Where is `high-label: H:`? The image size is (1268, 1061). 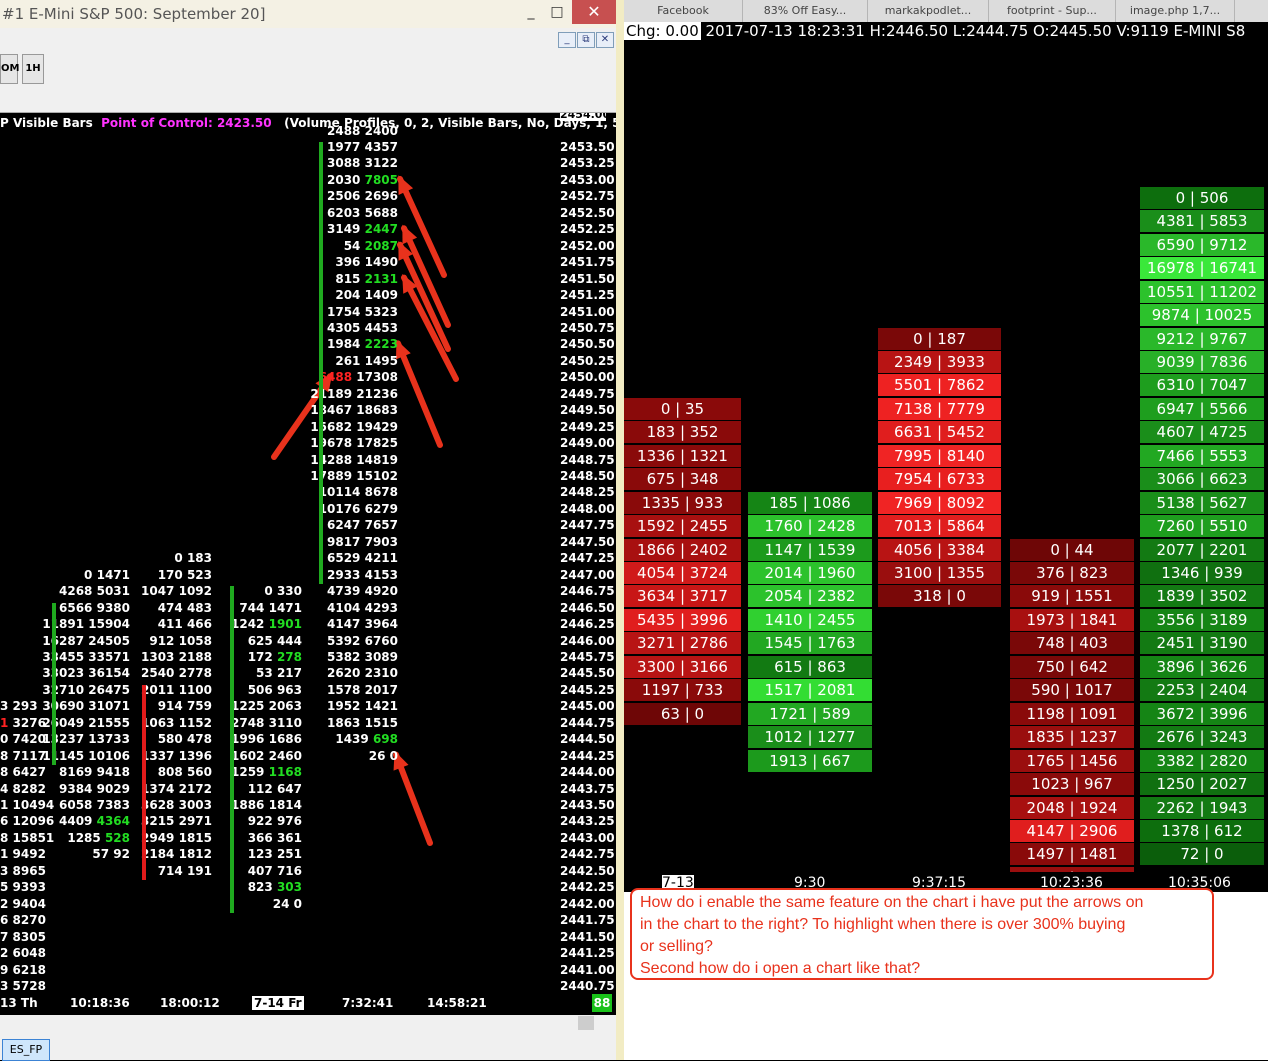 high-label: H: is located at coordinates (877, 31).